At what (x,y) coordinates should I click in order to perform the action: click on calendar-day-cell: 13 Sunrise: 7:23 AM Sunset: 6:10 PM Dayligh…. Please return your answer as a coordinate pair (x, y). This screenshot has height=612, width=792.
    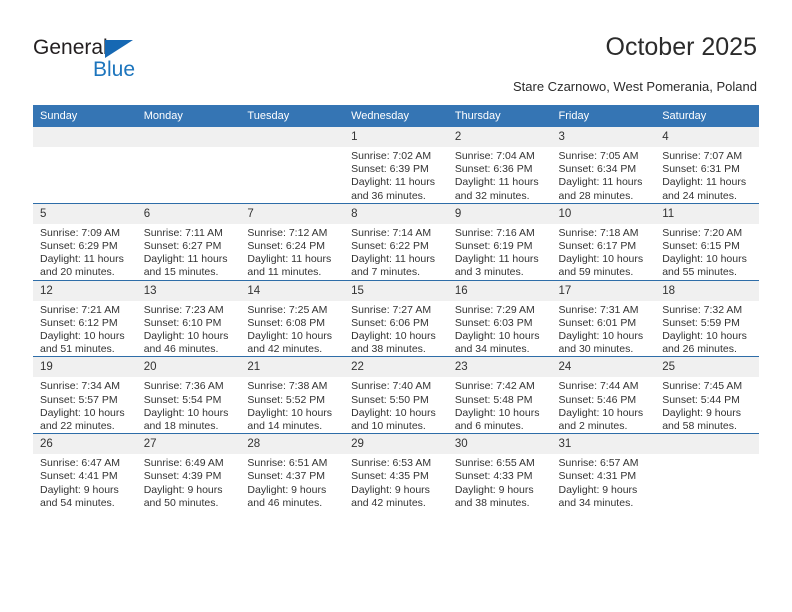
    Looking at the image, I should click on (188, 318).